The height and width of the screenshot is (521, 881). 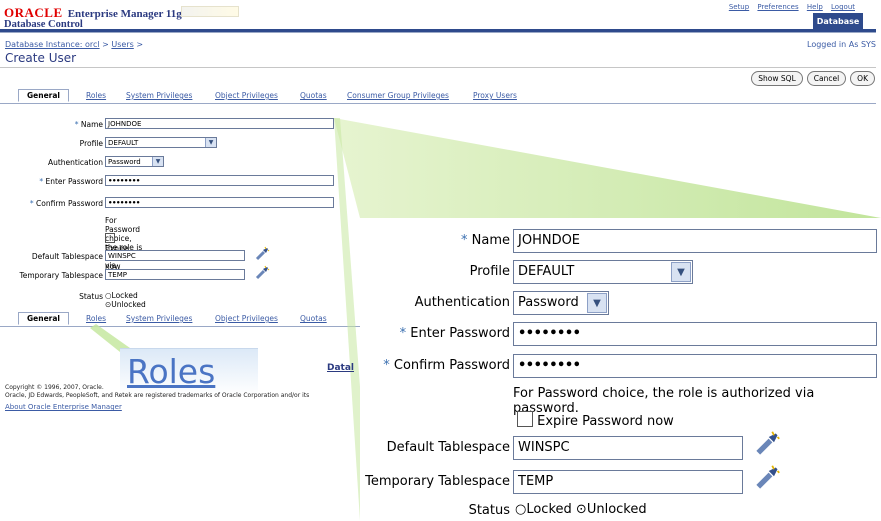 What do you see at coordinates (561, 303) in the screenshot?
I see `authentication-select: Password ▼` at bounding box center [561, 303].